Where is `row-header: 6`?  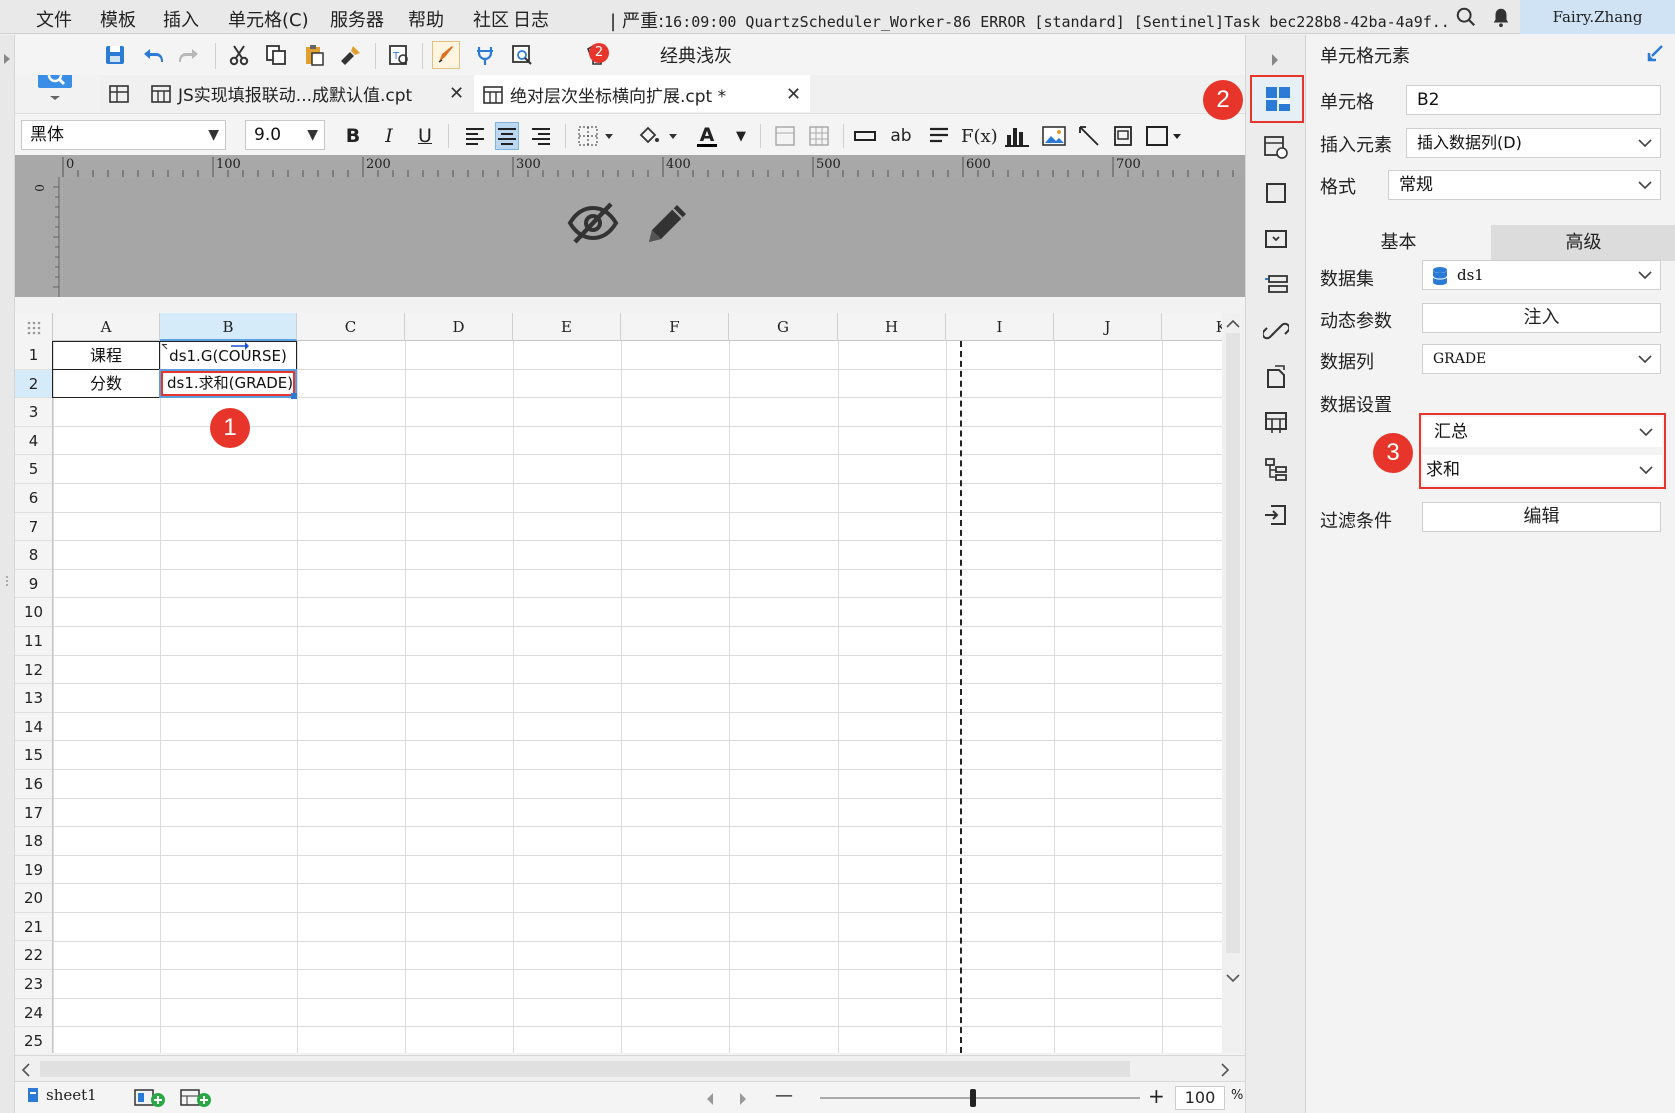 row-header: 6 is located at coordinates (33, 498).